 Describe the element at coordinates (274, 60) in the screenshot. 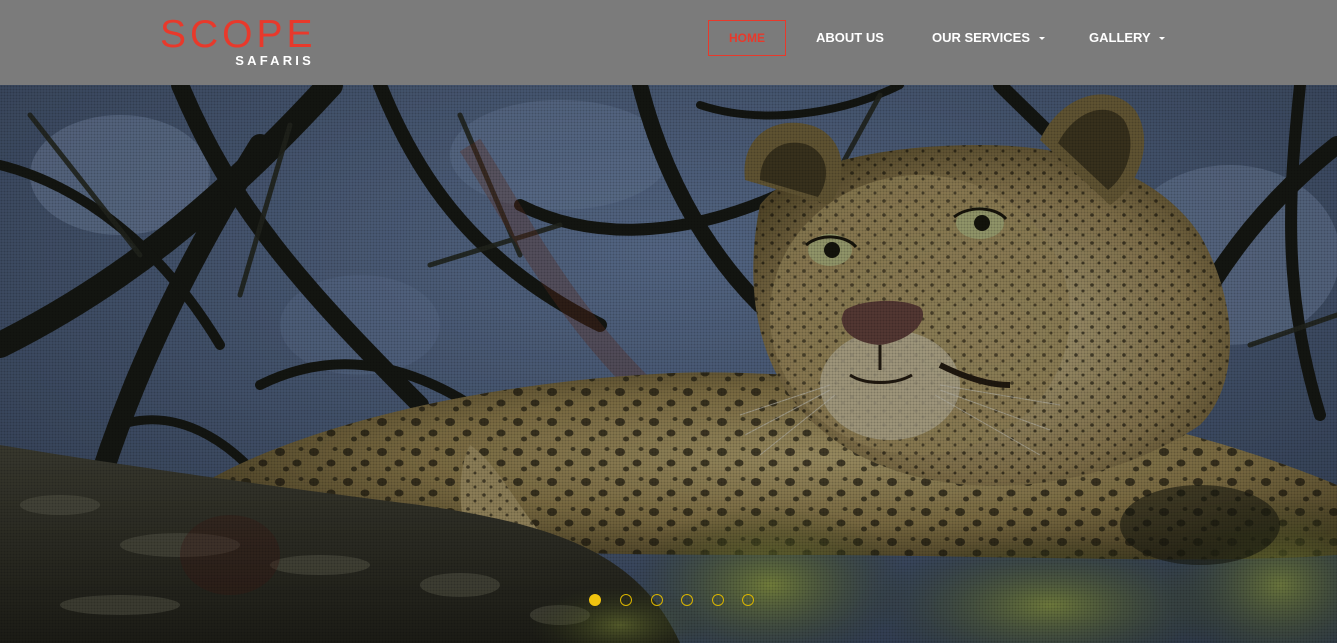

I see `logo-tagline: SAFARIS` at that location.